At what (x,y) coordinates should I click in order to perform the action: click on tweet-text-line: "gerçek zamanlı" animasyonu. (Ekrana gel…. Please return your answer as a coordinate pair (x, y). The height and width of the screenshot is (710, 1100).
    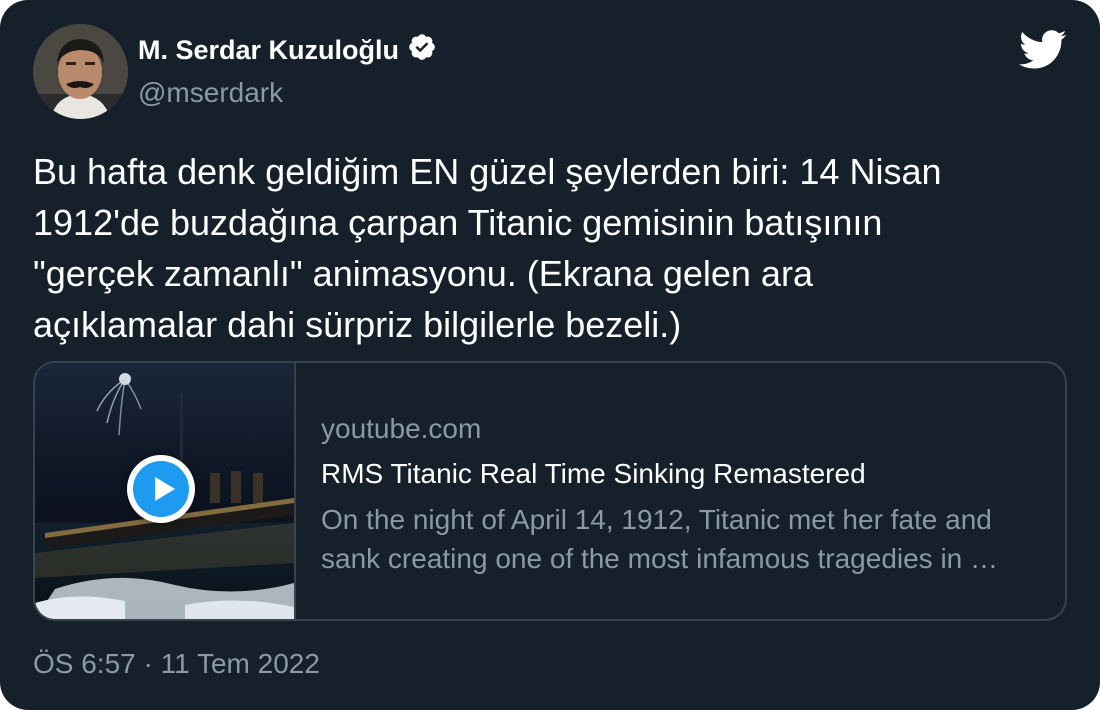
    Looking at the image, I should click on (423, 273).